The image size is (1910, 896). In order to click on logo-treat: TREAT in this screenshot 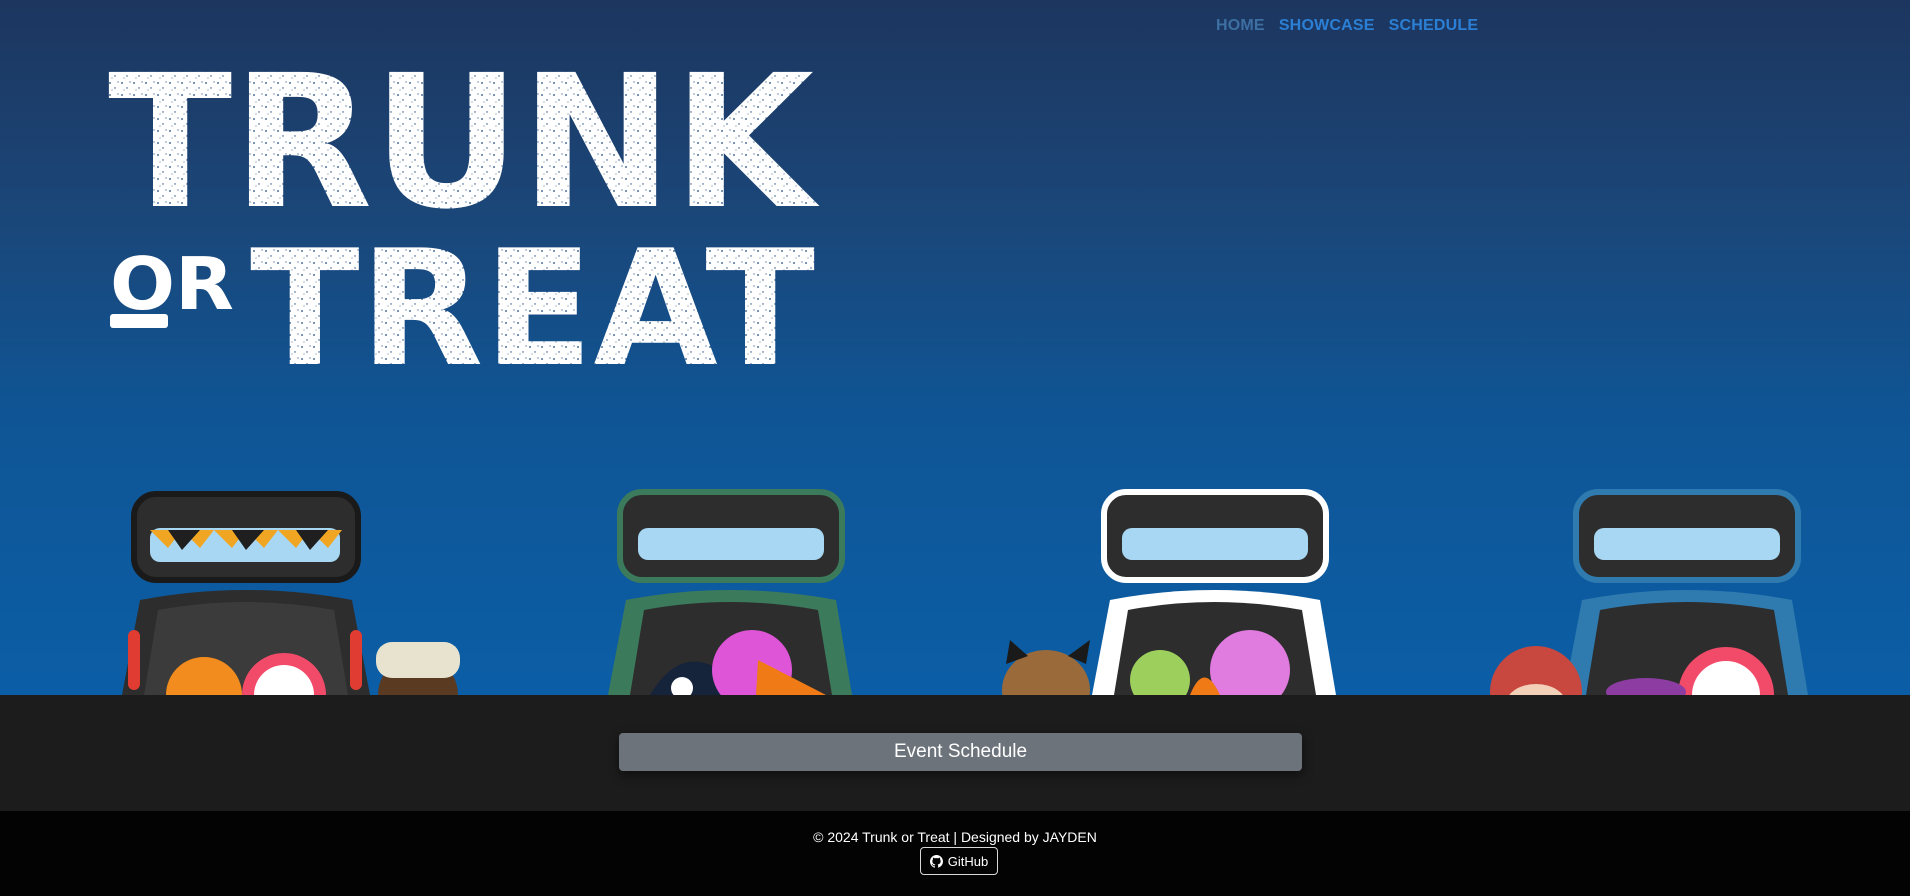, I will do `click(532, 293)`.